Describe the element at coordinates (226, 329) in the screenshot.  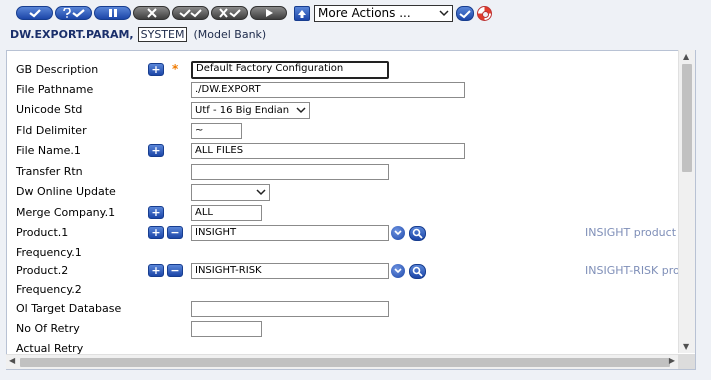
I see `no-of-retry-input` at that location.